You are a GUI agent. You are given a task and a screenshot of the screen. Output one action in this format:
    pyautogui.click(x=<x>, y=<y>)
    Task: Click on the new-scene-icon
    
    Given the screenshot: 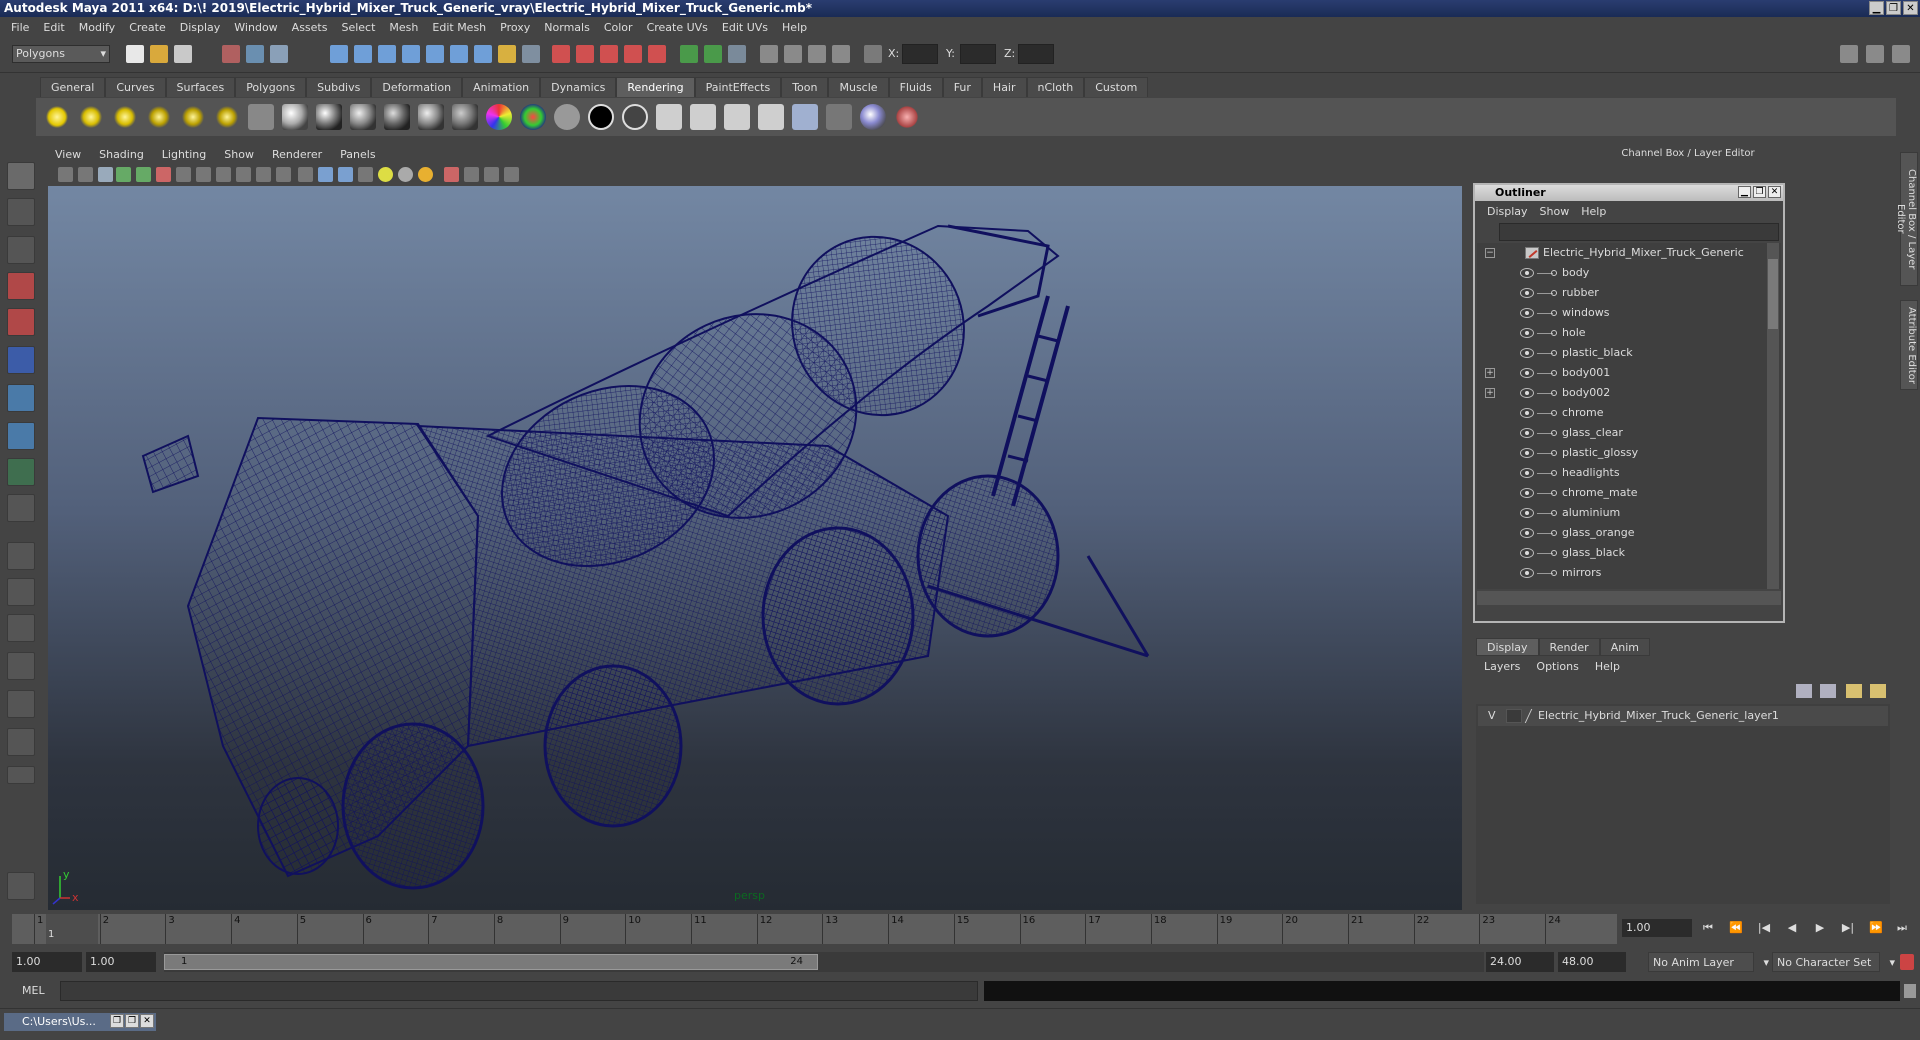 What is the action you would take?
    pyautogui.click(x=135, y=54)
    